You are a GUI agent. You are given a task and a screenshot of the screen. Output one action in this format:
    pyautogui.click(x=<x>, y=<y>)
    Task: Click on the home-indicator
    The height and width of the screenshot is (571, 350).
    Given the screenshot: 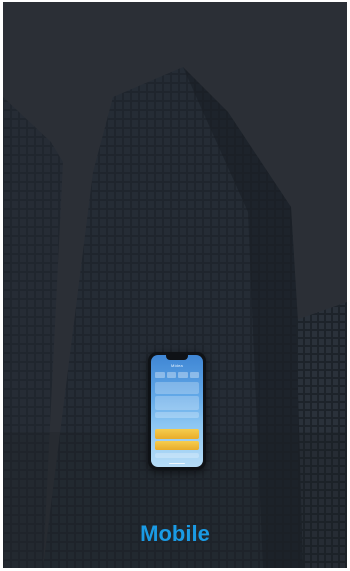 What is the action you would take?
    pyautogui.click(x=177, y=463)
    